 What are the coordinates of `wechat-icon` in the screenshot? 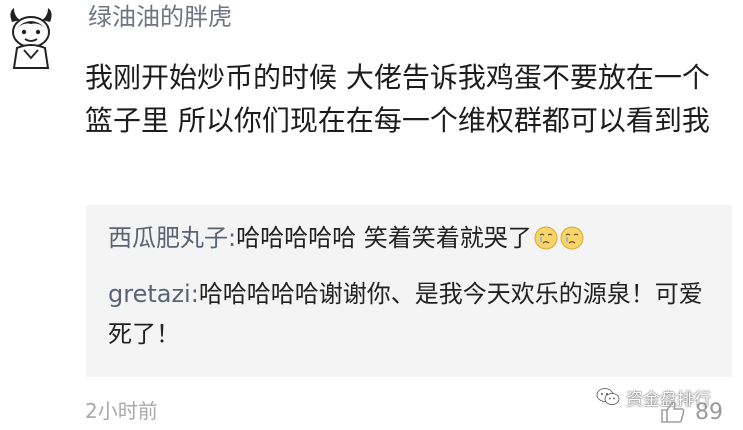 It's located at (608, 396).